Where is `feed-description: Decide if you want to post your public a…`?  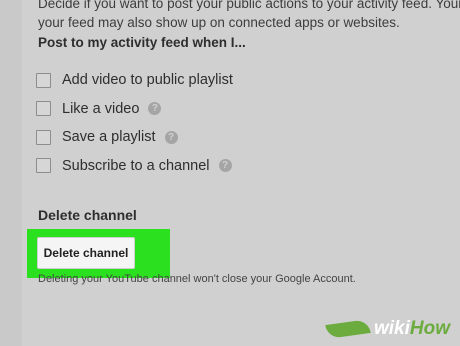
feed-description: Decide if you want to post your public a… is located at coordinates (249, 16).